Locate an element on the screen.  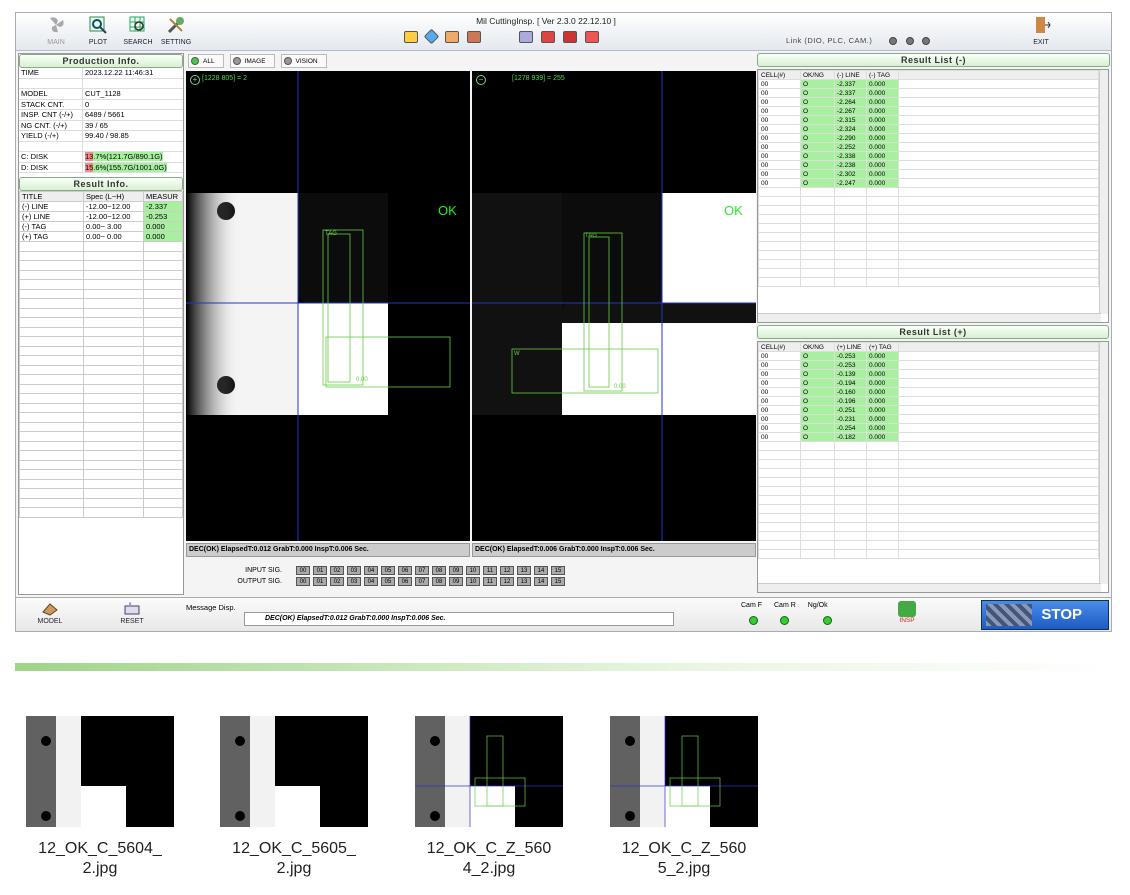
setting-button: SETTING is located at coordinates (176, 30).